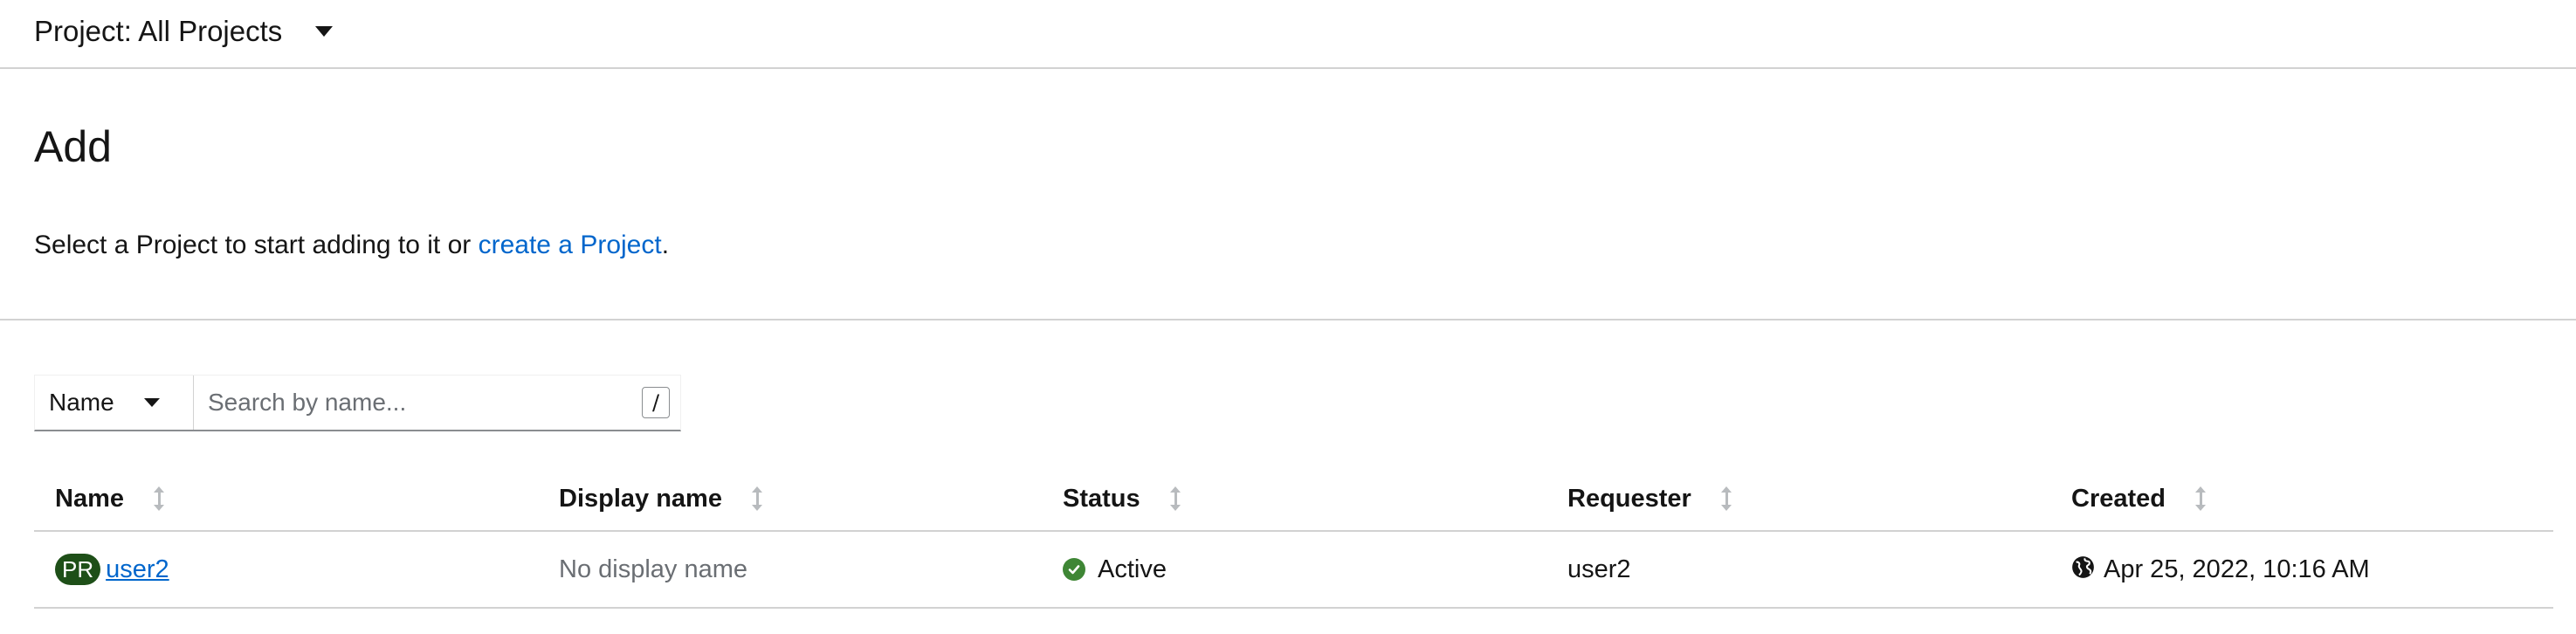  I want to click on cell-display-name: No display name, so click(653, 569).